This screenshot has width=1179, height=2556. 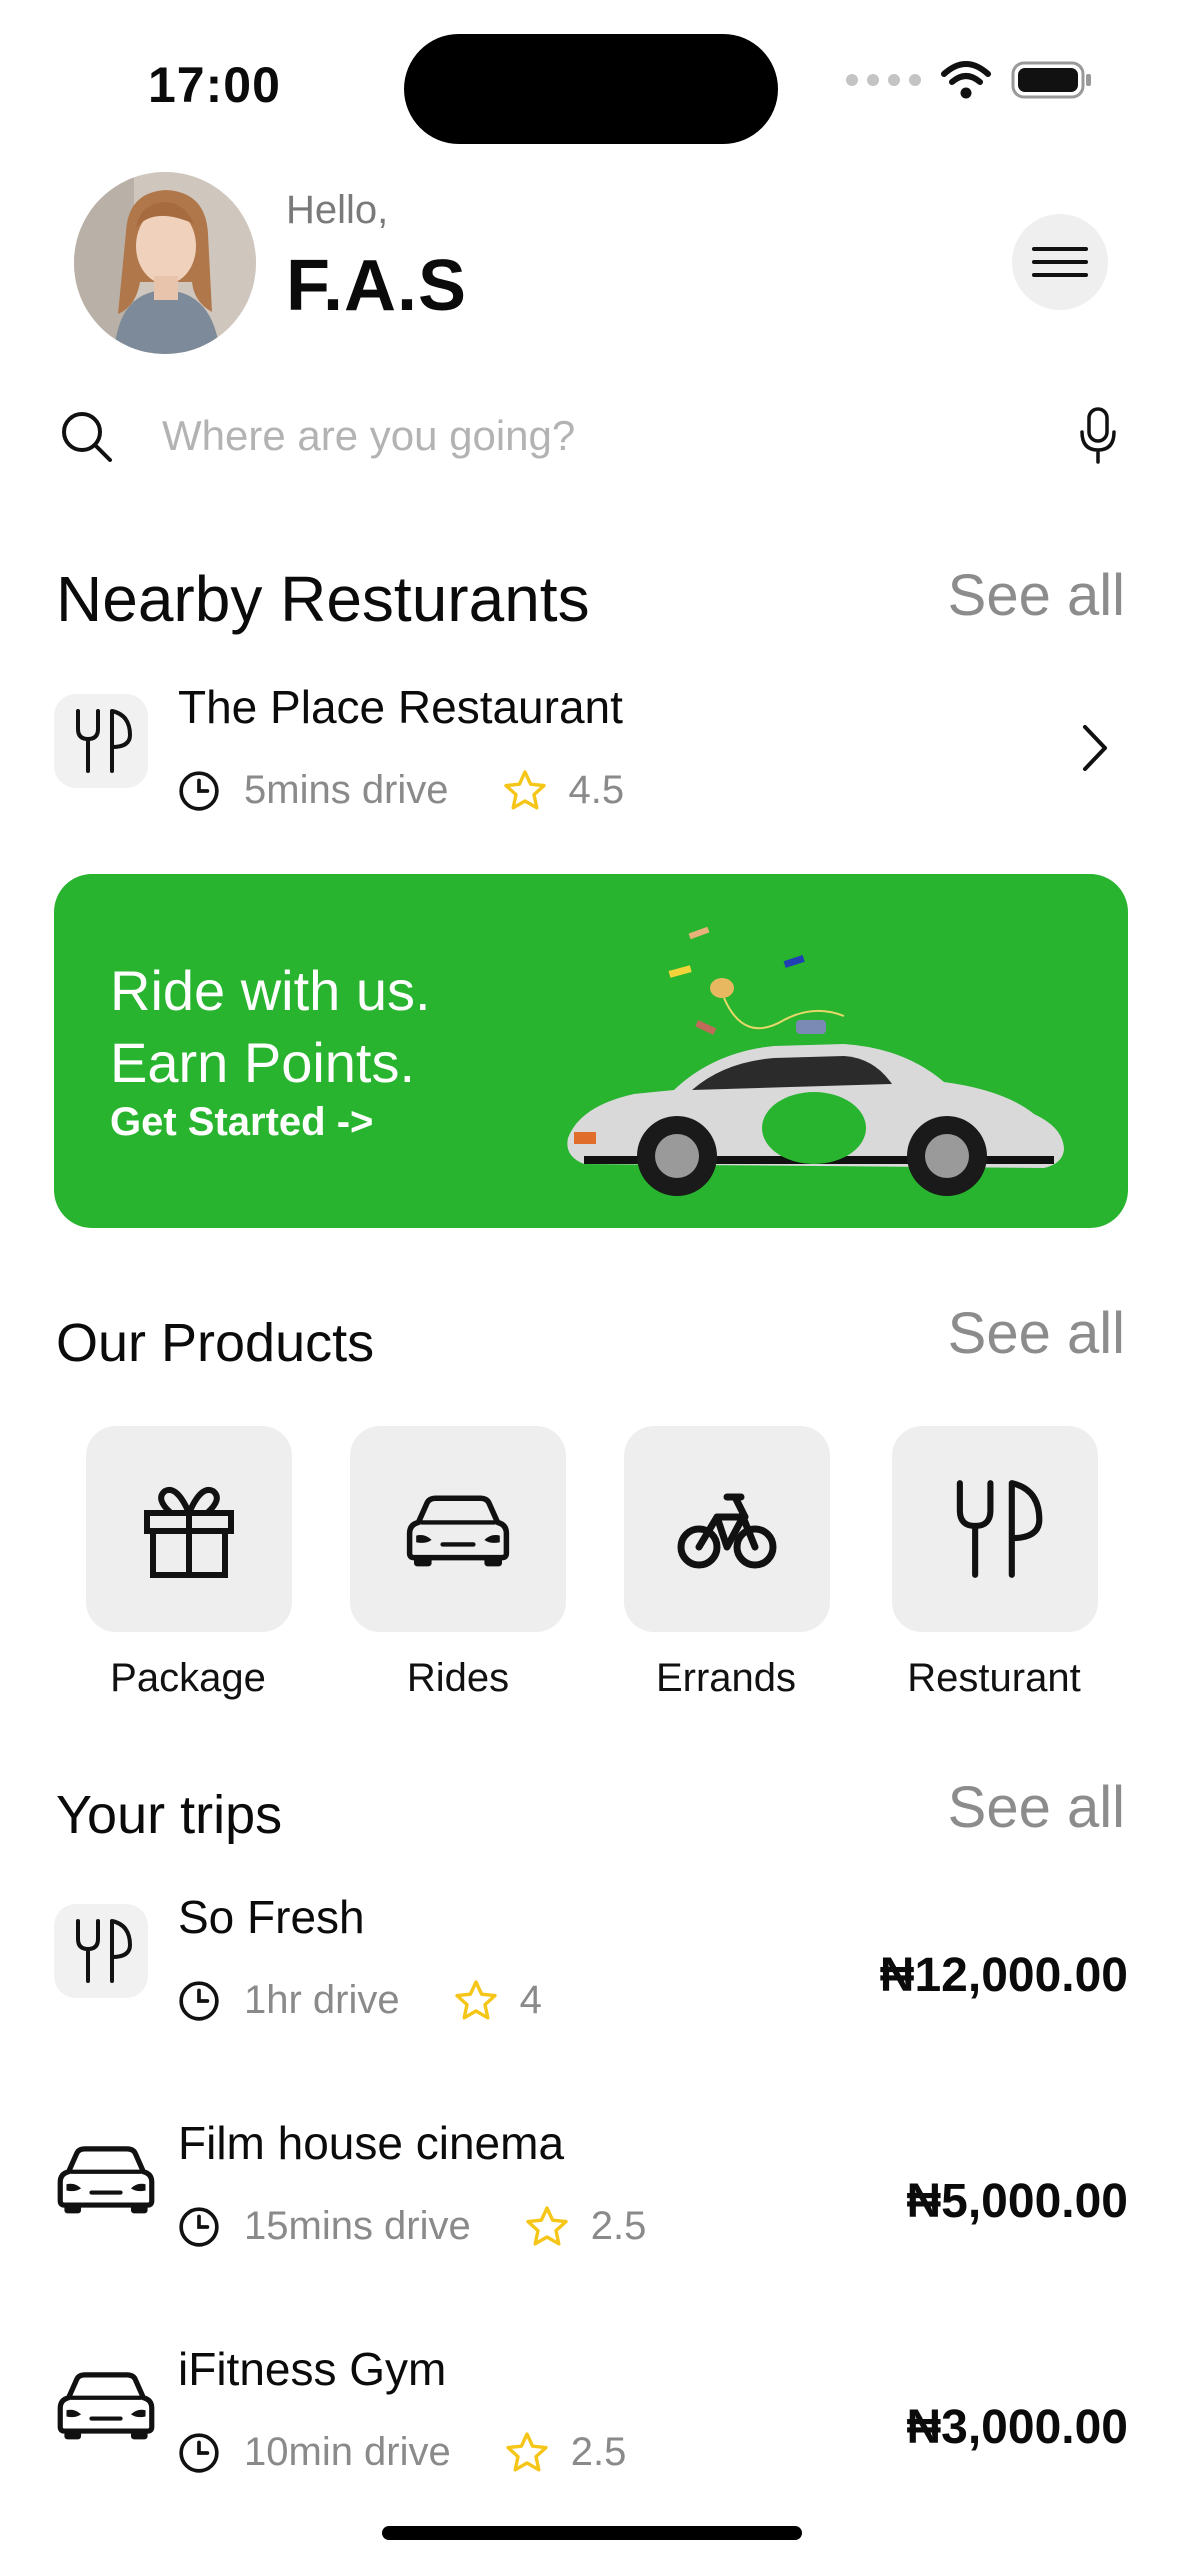 I want to click on trips-see-all-link: See all, so click(x=1036, y=1807).